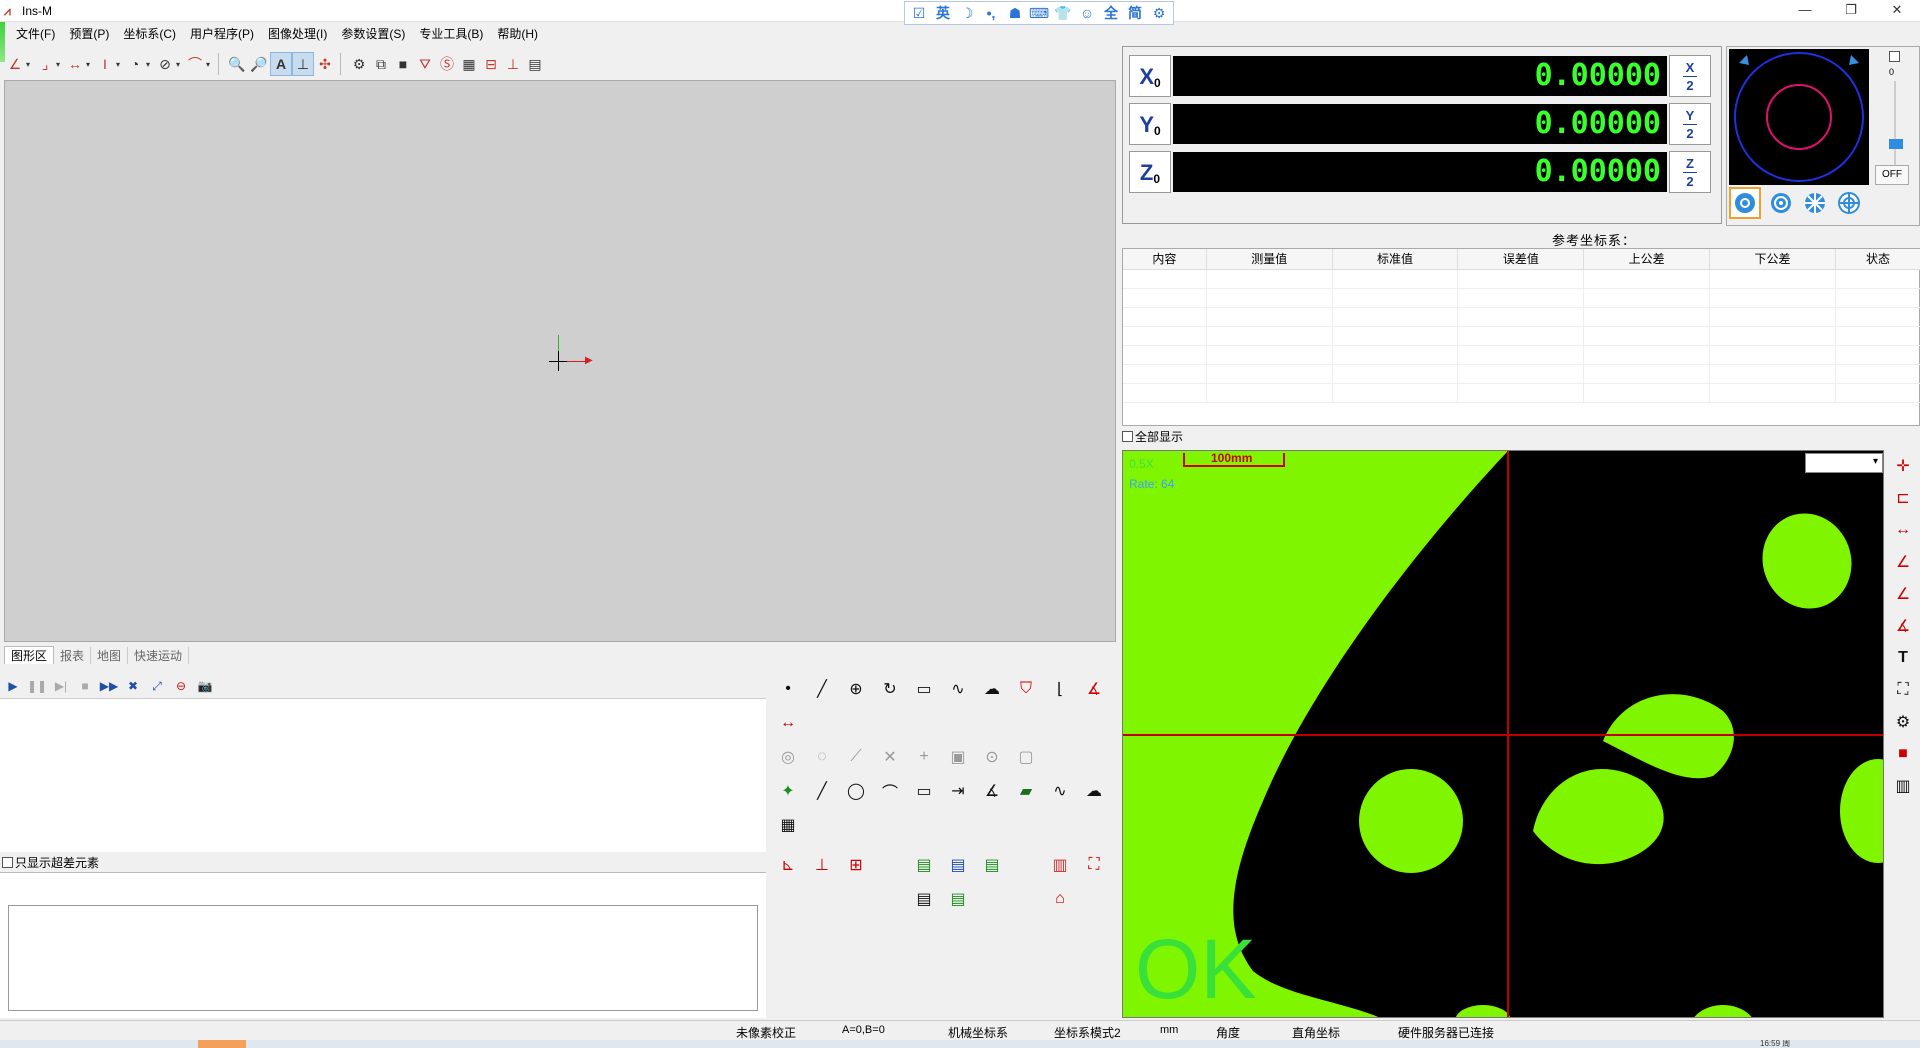  Describe the element at coordinates (890, 791) in the screenshot. I see `auto-arc-icon: ⌒` at that location.